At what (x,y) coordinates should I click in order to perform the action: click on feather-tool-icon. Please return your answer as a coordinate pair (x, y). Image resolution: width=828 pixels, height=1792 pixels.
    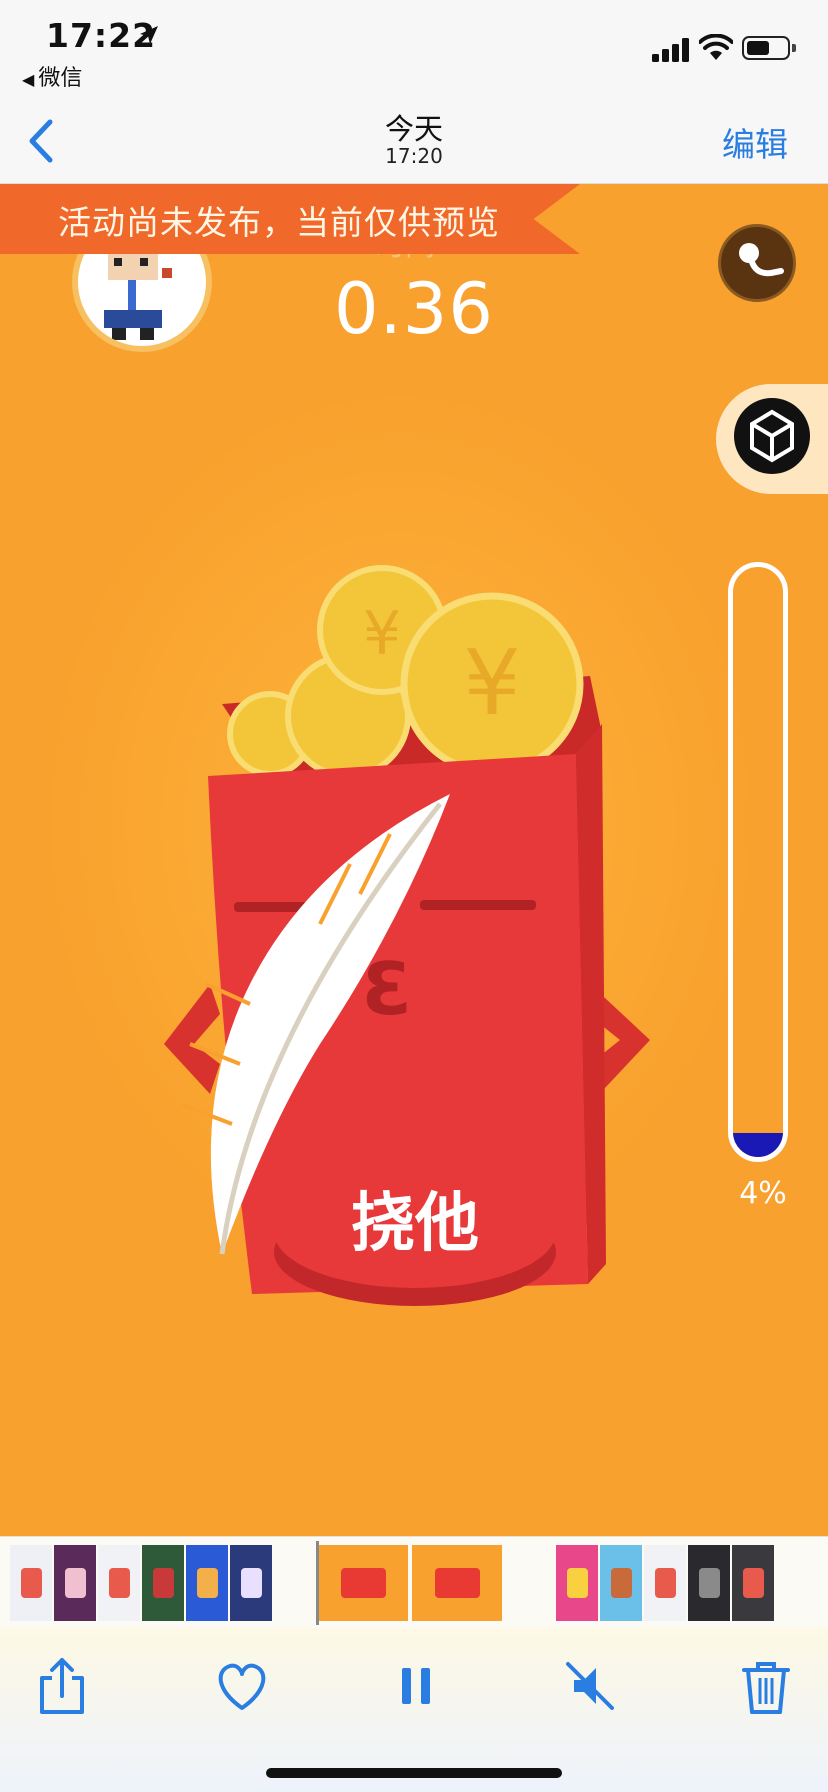
    Looking at the image, I should click on (761, 260).